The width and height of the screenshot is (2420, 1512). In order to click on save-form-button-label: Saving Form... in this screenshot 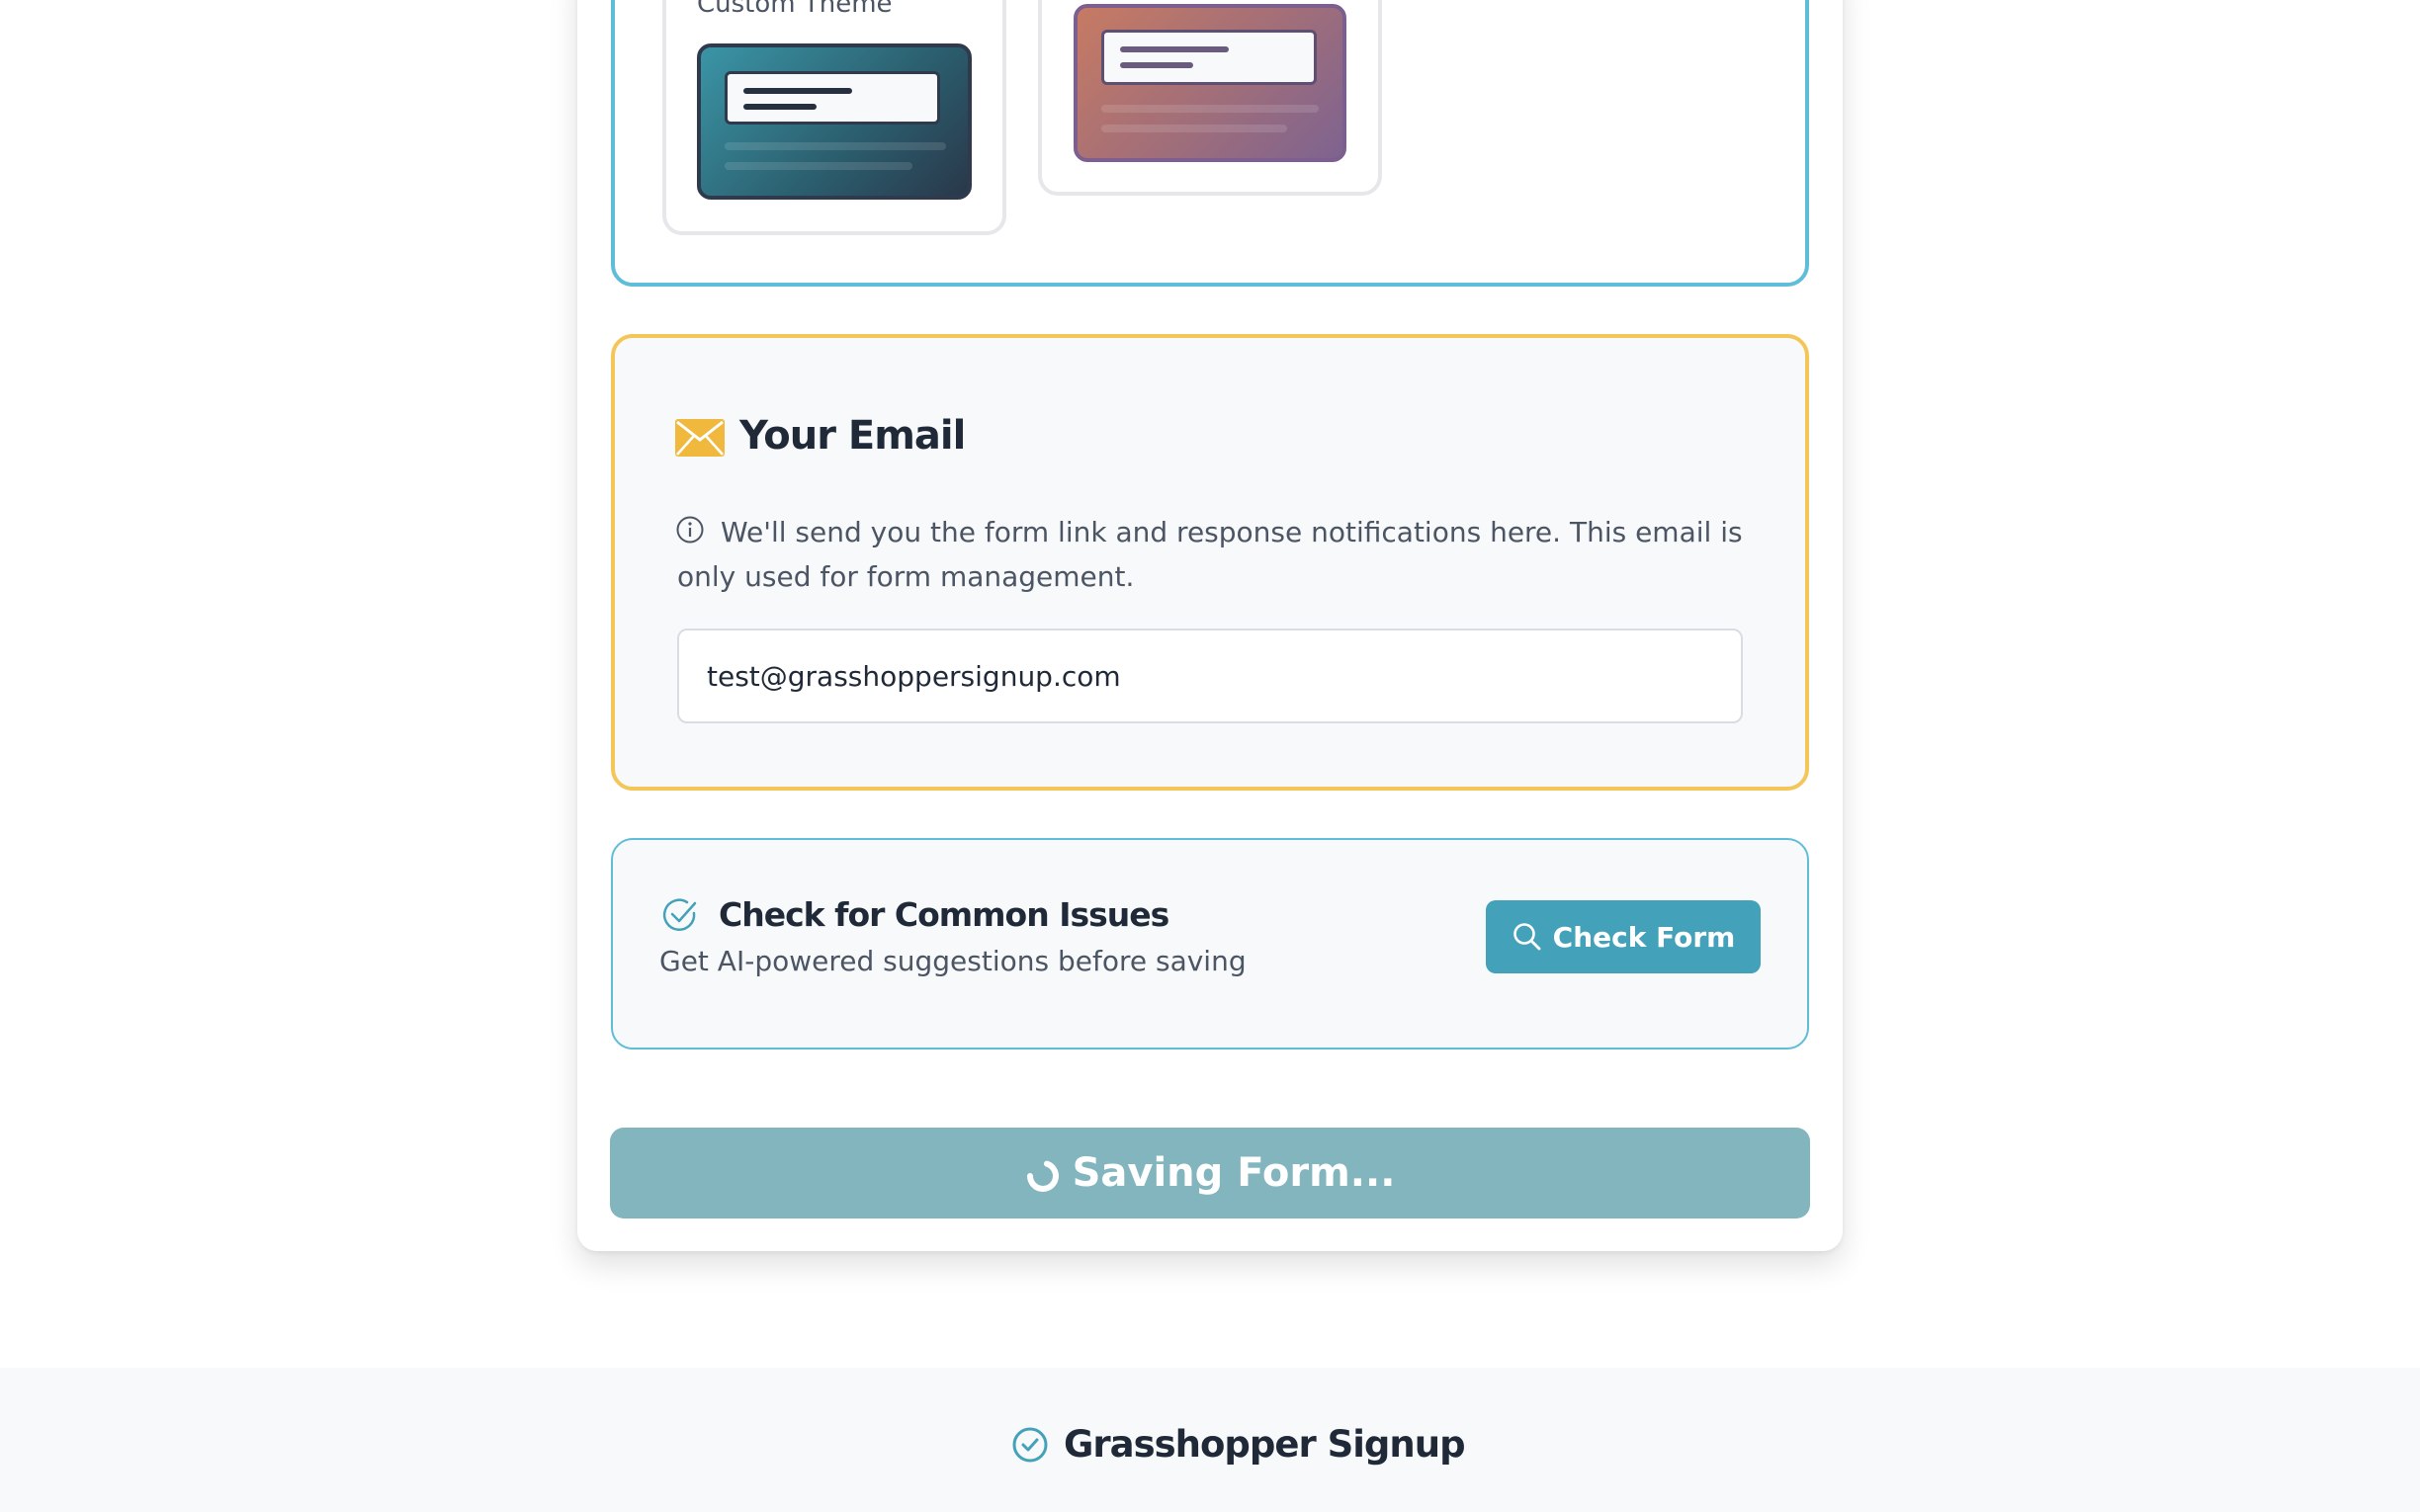, I will do `click(1234, 1173)`.